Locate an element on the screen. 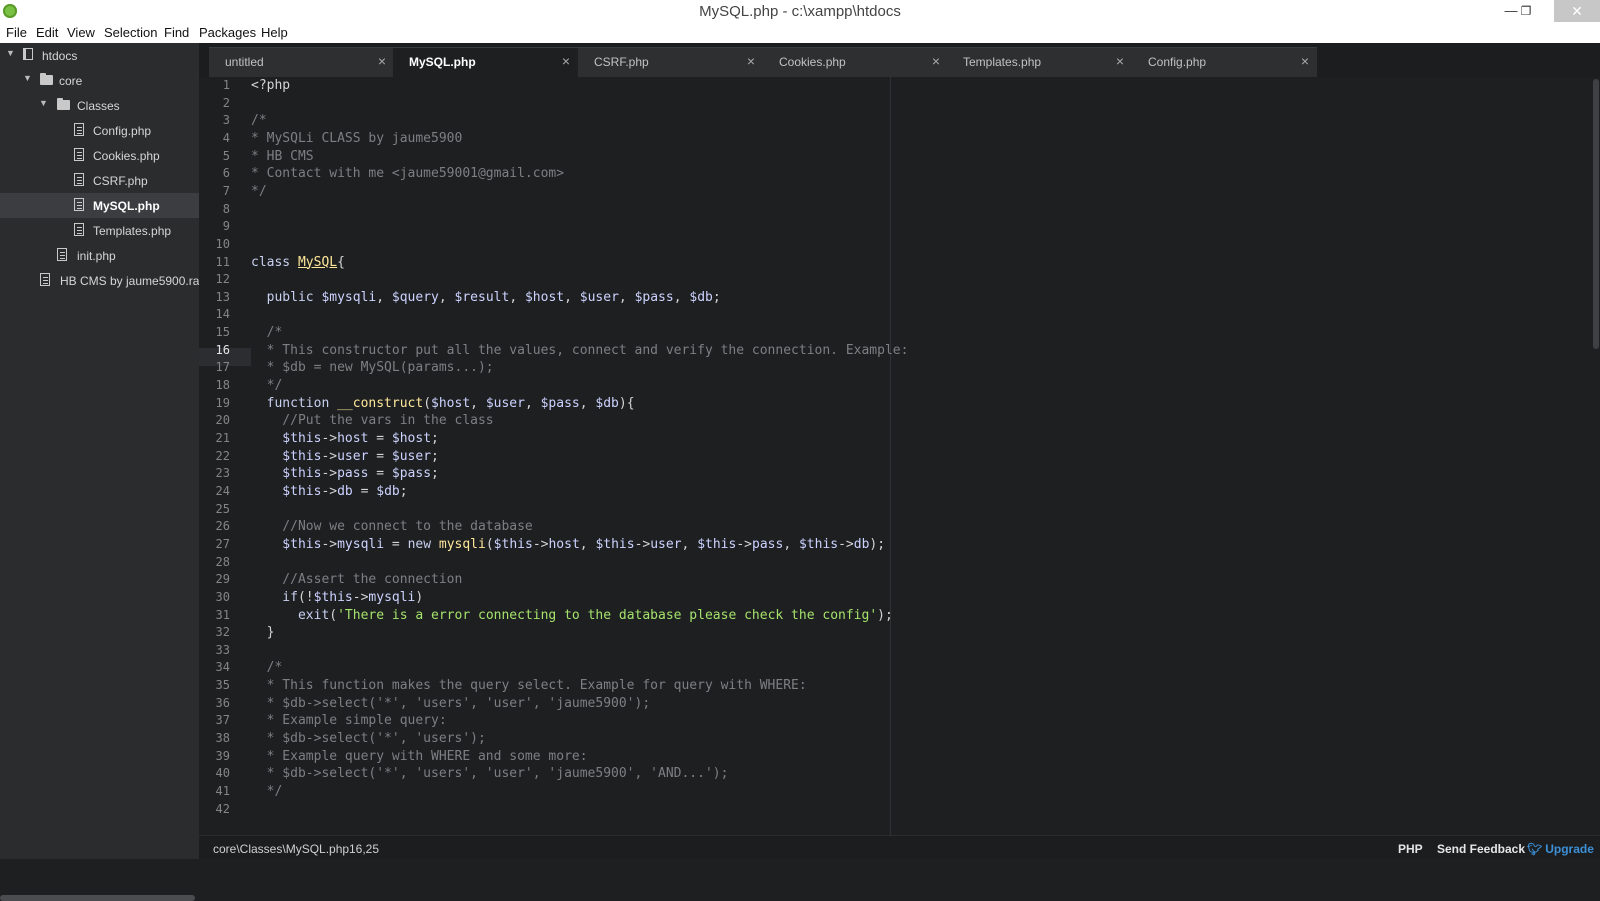 The image size is (1600, 901). tab-csrf-php: CSRF.php × is located at coordinates (670, 62).